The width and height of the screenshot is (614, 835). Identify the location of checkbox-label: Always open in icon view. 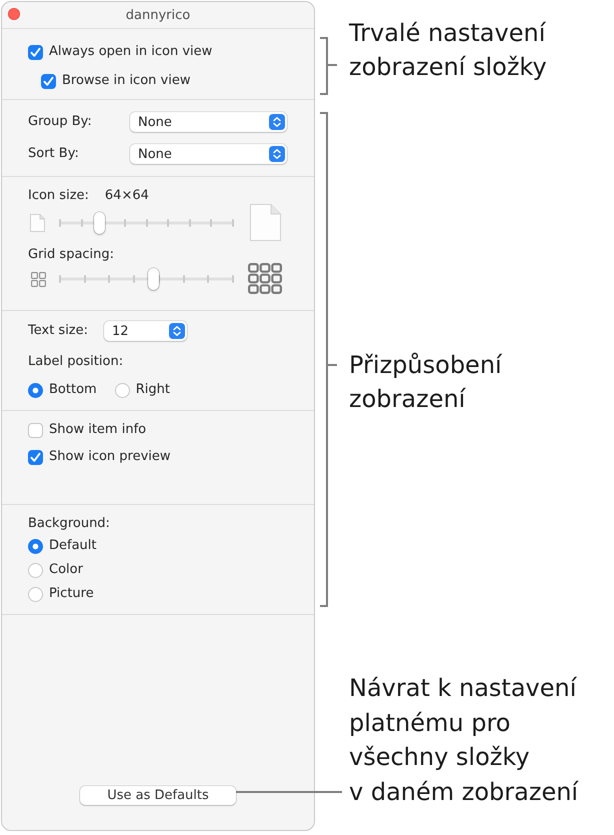
(130, 52).